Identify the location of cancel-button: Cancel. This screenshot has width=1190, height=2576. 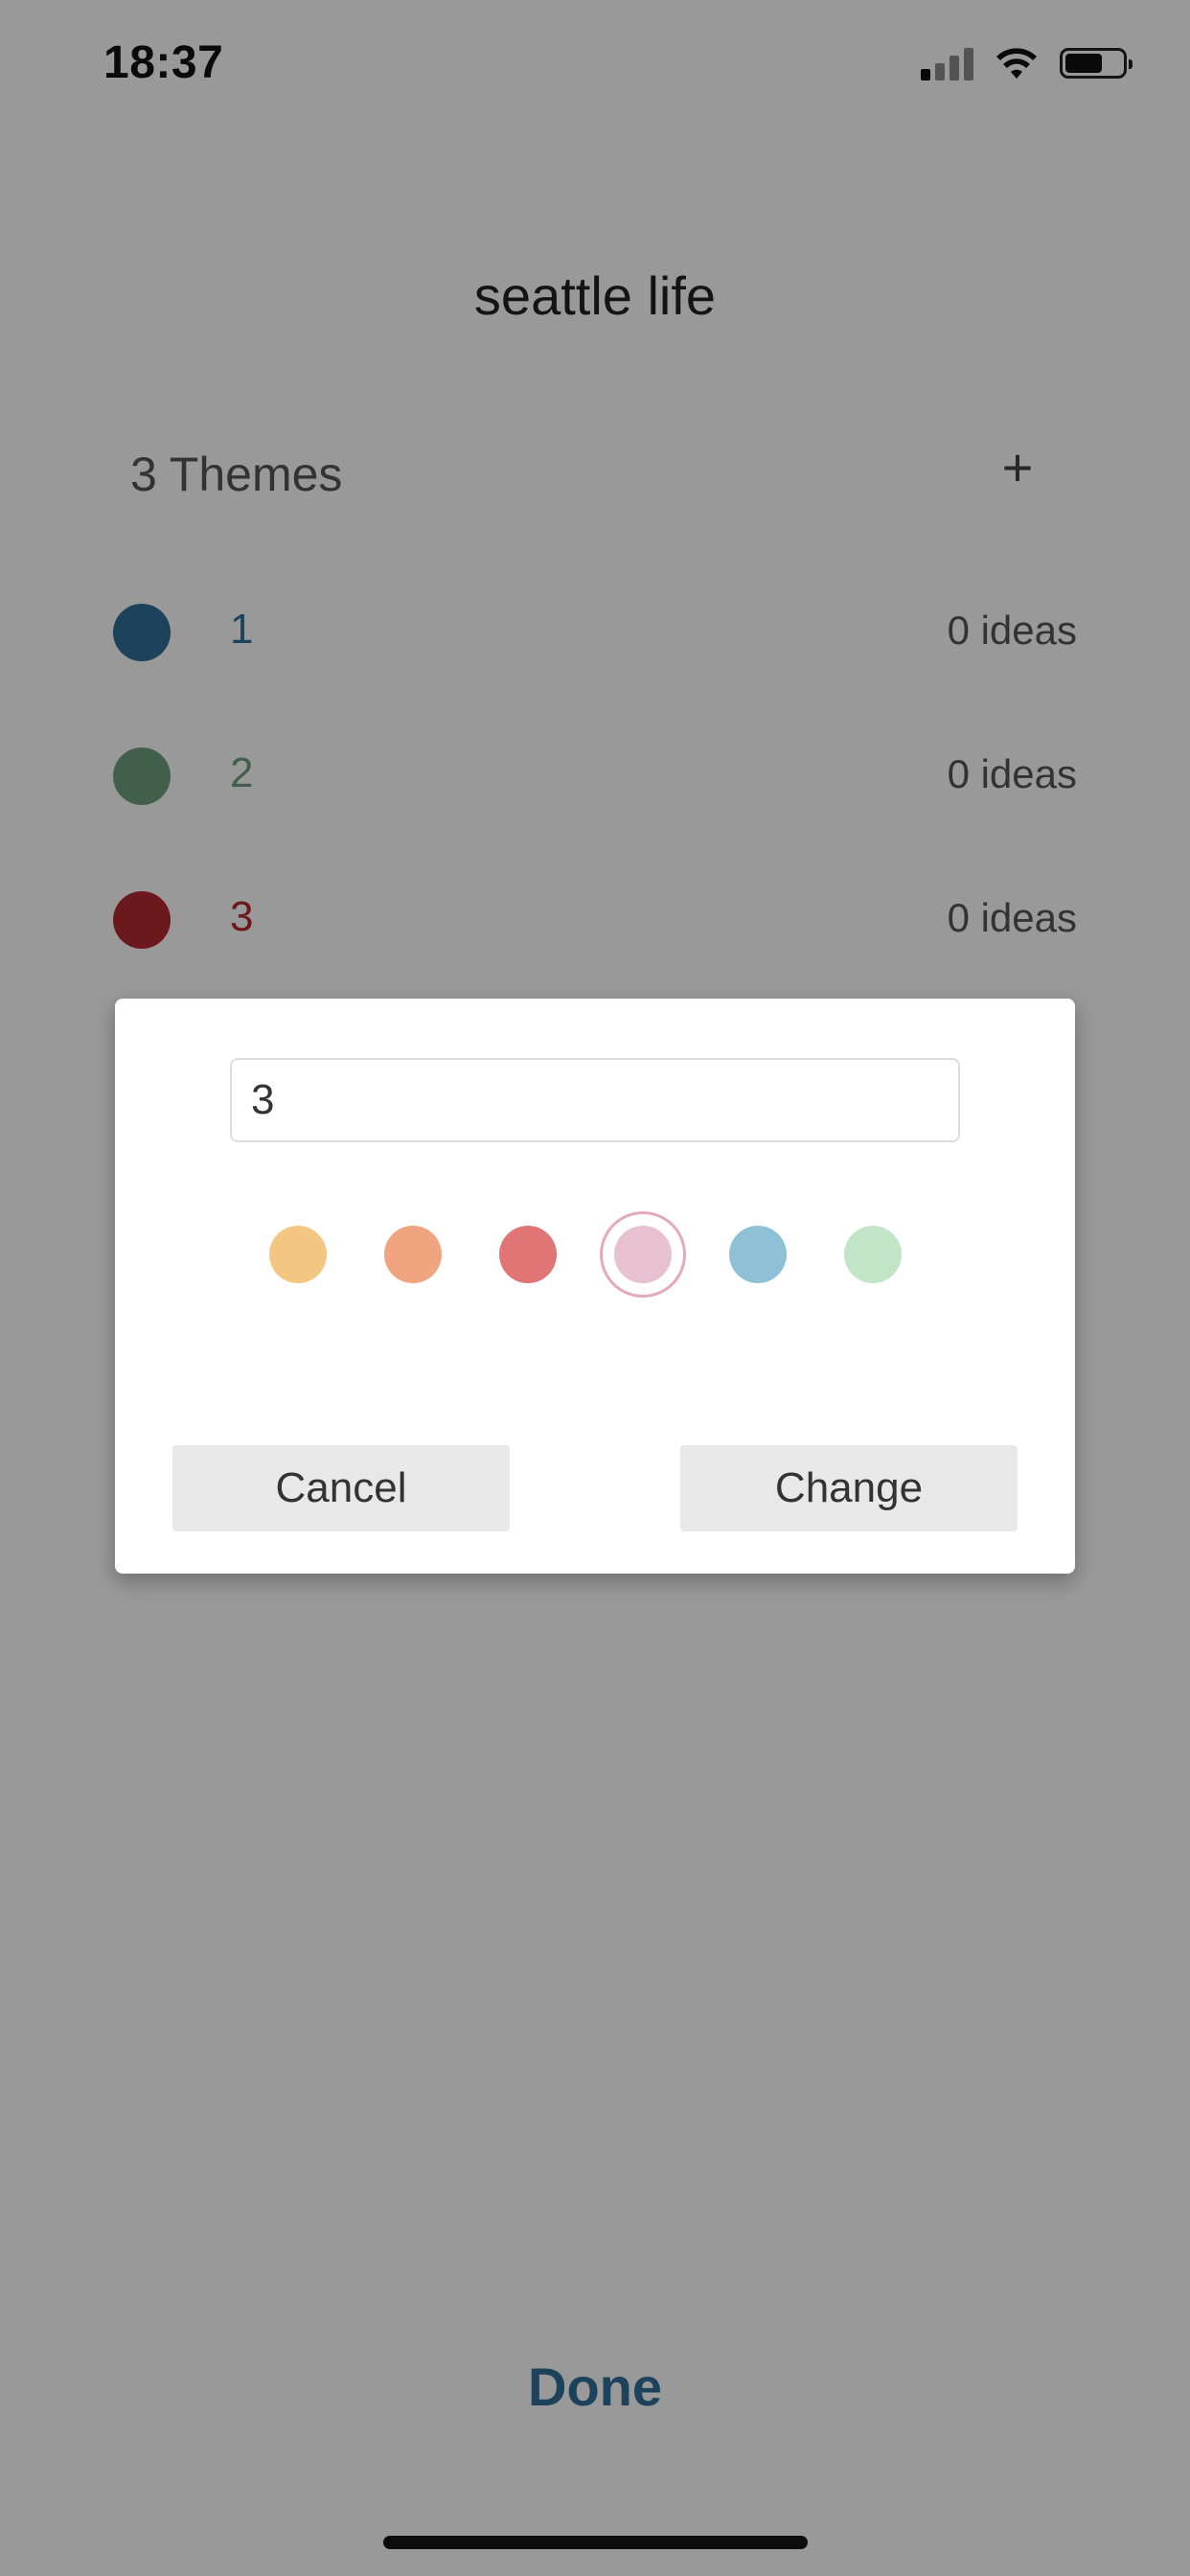
(341, 1488).